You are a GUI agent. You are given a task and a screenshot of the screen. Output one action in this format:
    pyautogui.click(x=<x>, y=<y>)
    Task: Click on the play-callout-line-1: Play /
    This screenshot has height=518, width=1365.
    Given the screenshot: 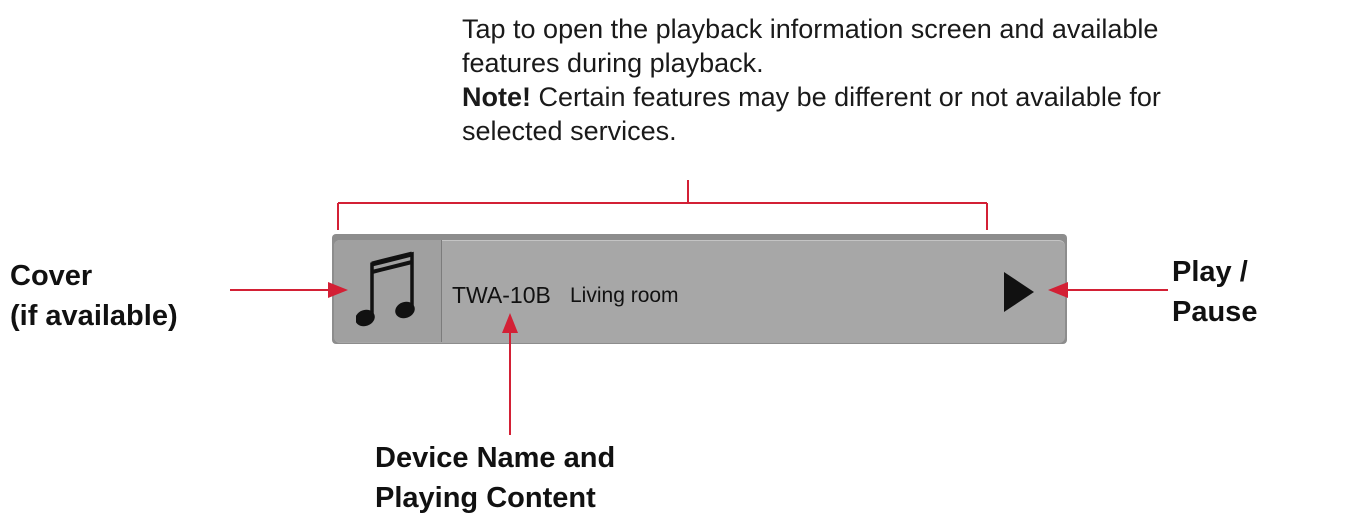 What is the action you would take?
    pyautogui.click(x=1210, y=272)
    